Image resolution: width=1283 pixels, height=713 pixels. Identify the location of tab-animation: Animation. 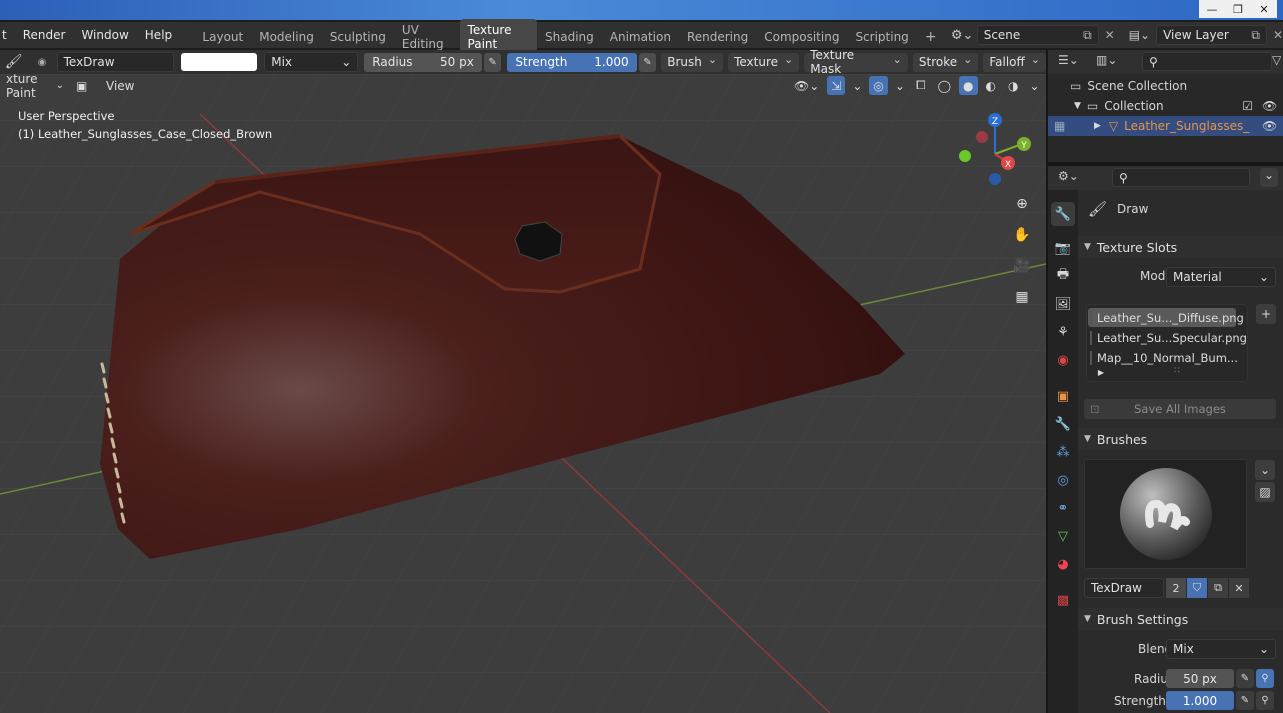
(640, 37).